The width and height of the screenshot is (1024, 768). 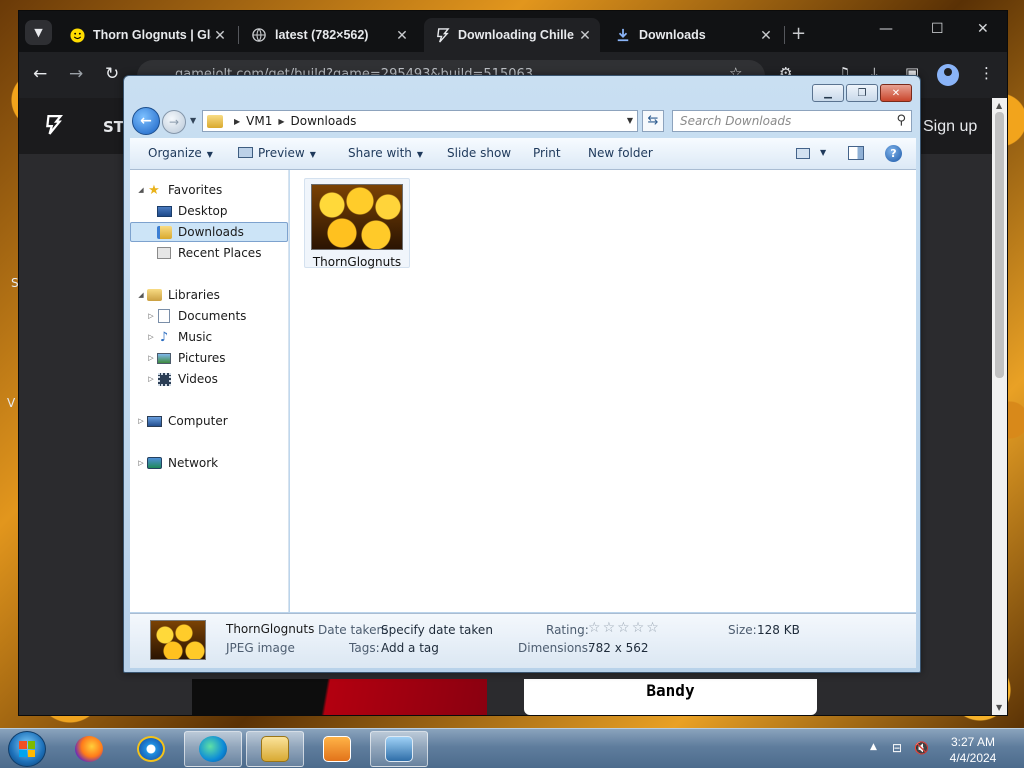 What do you see at coordinates (54, 127) in the screenshot?
I see `gamejolt-logo-icon` at bounding box center [54, 127].